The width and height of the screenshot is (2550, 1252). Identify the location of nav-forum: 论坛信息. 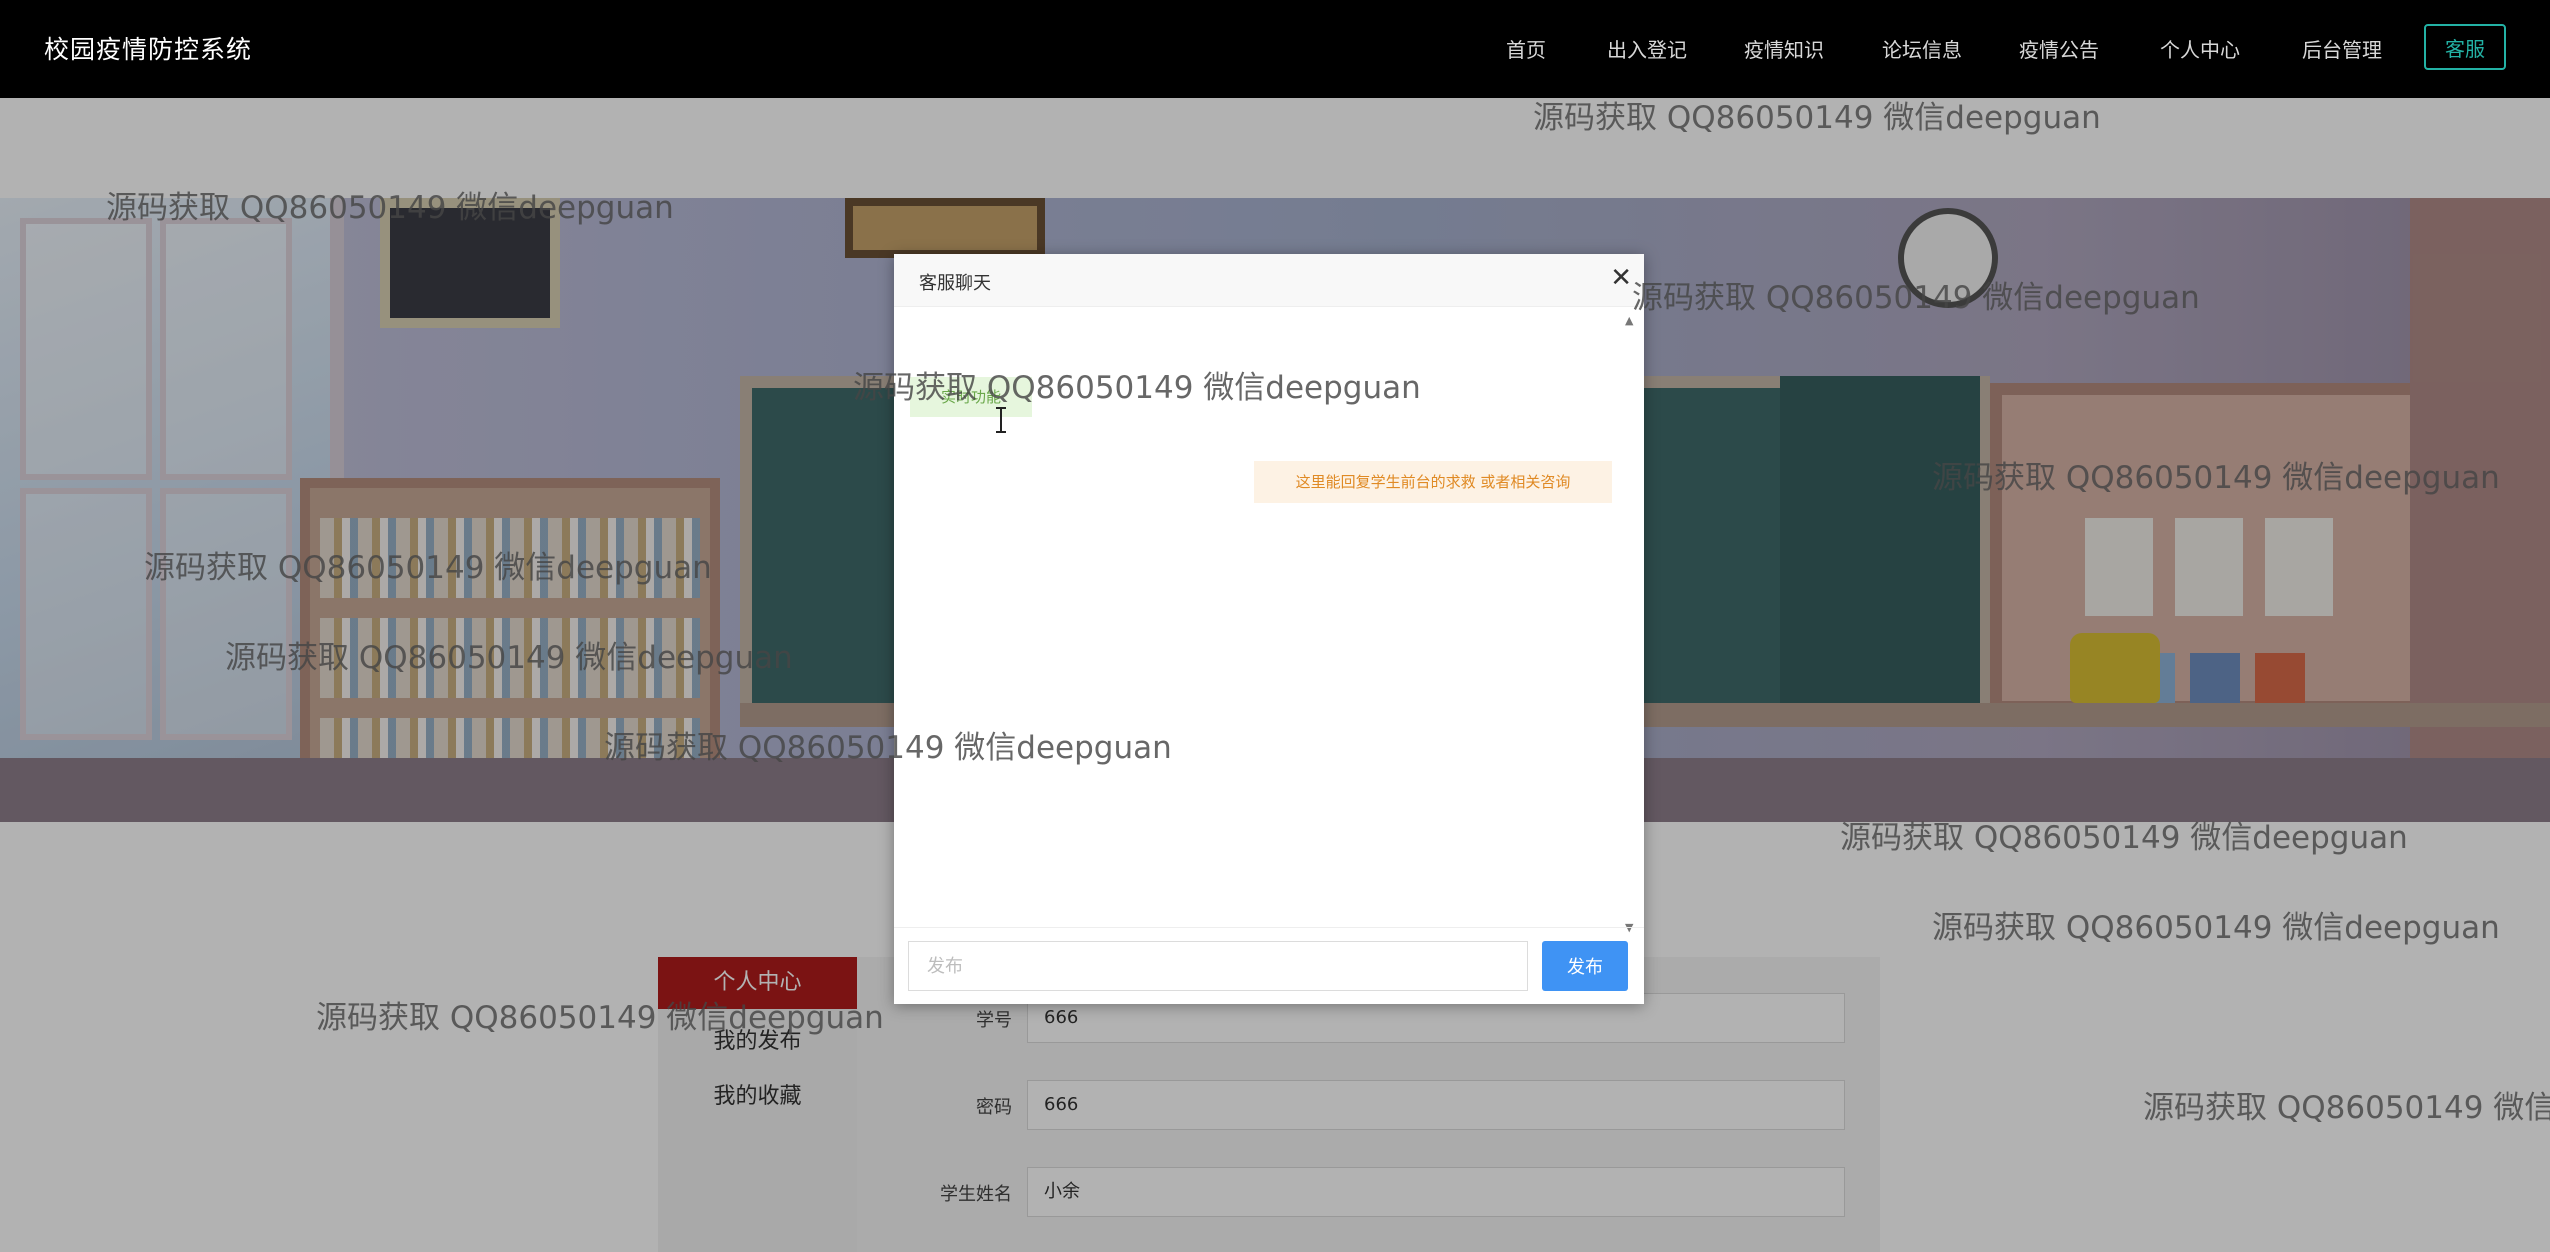
(1922, 48).